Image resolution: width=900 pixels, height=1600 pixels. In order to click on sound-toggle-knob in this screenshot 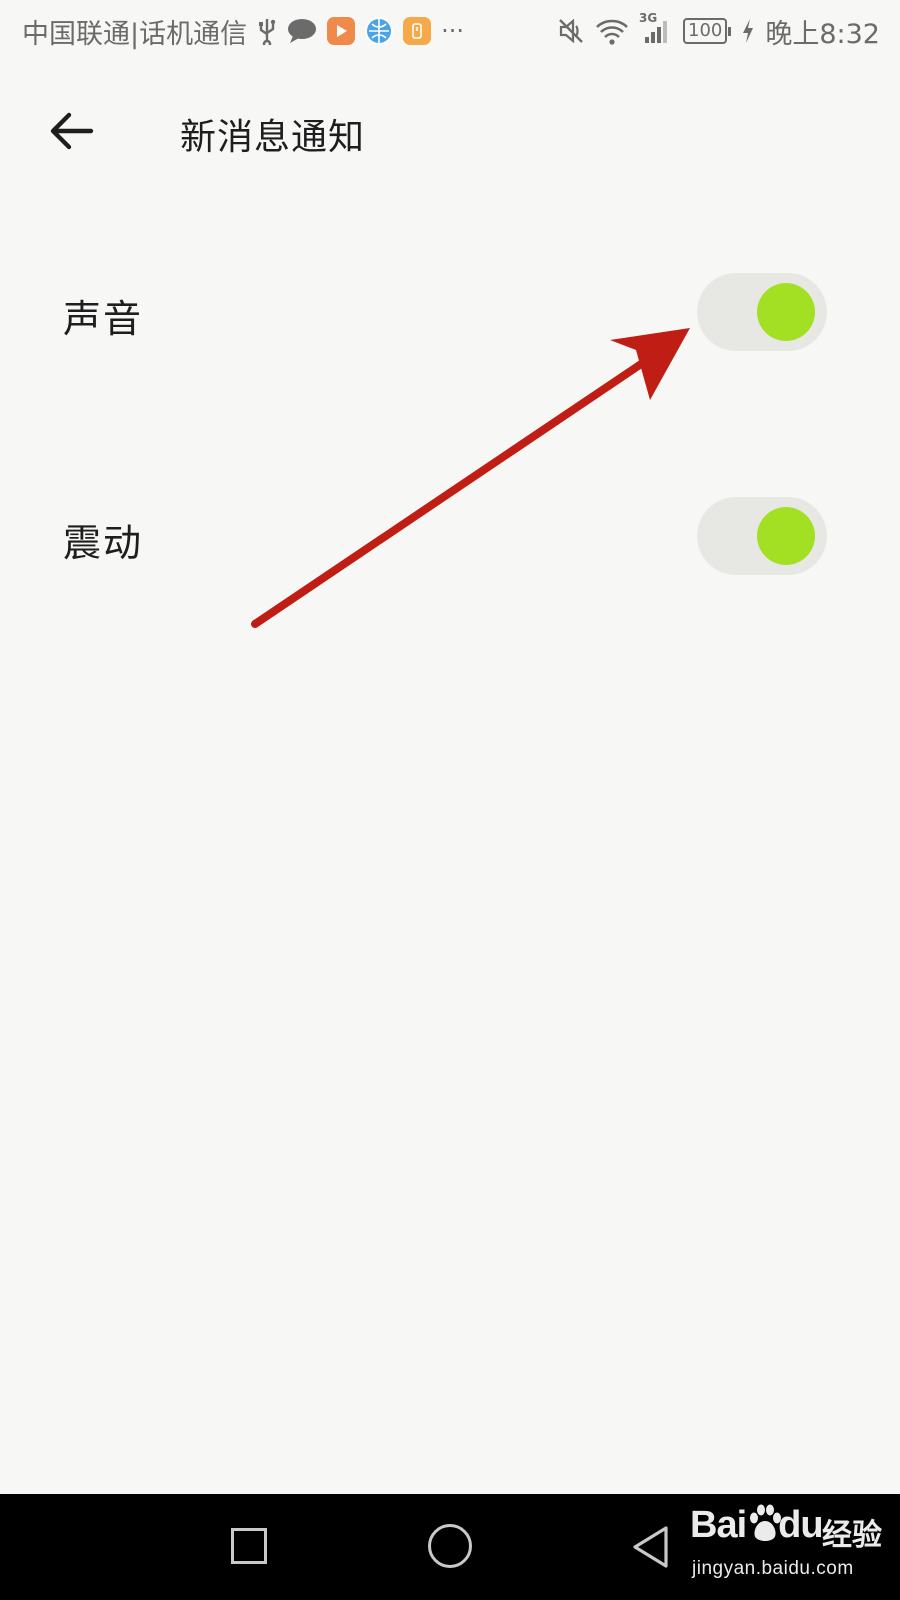, I will do `click(786, 312)`.